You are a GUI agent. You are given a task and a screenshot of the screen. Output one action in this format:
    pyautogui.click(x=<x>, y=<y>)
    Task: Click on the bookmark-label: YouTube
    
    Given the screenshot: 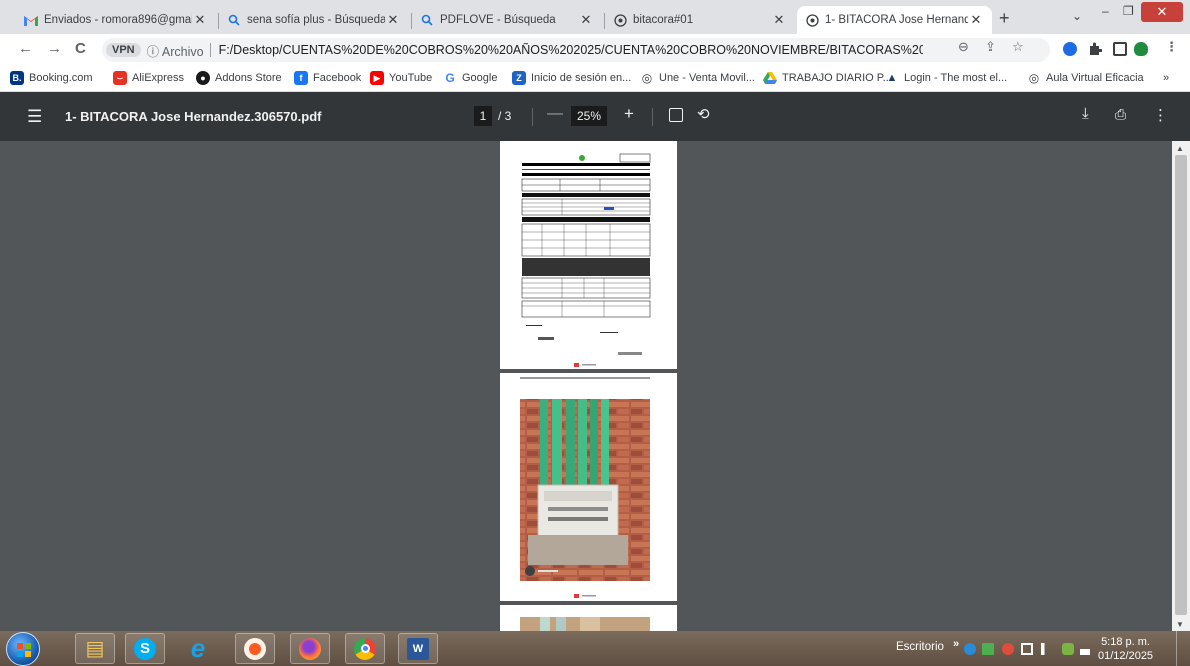 What is the action you would take?
    pyautogui.click(x=411, y=78)
    